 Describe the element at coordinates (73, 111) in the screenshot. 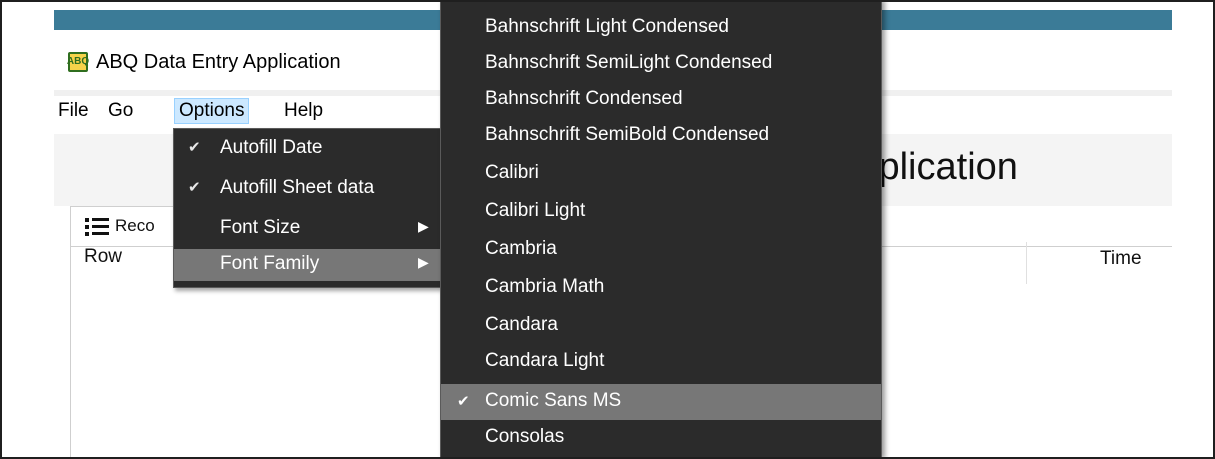

I see `menu-file: File` at that location.